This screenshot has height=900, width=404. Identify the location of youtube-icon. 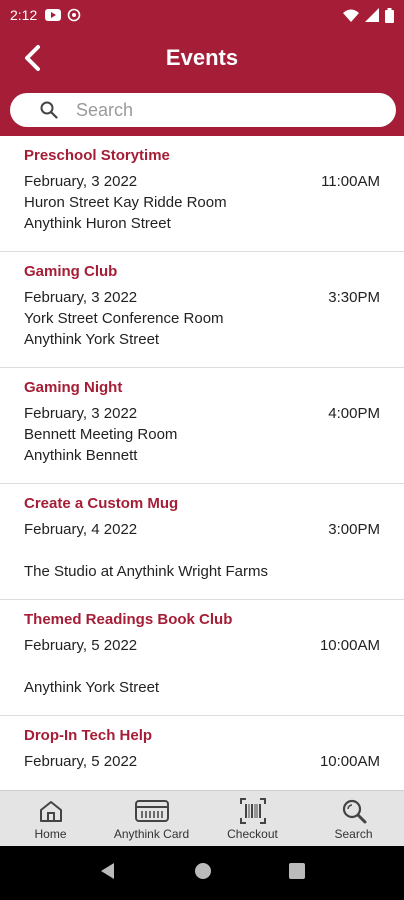
(53, 15).